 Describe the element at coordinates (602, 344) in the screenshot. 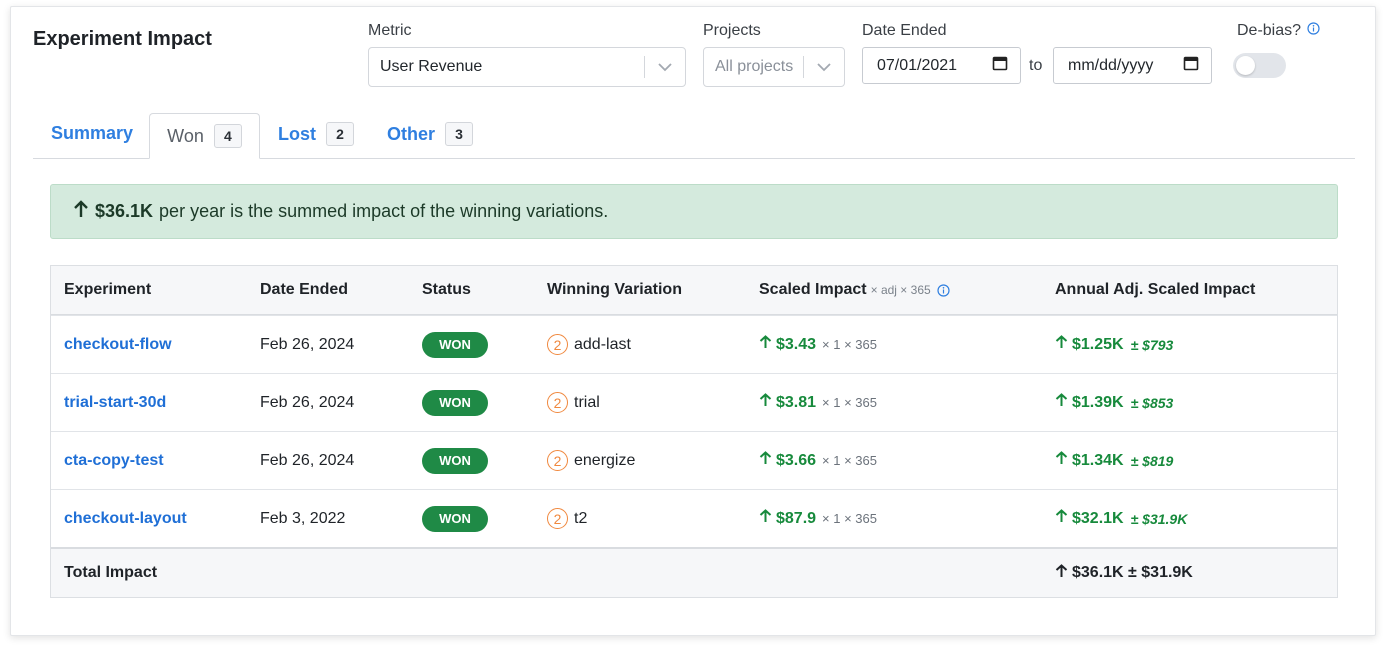

I see `variation-name: add-last` at that location.